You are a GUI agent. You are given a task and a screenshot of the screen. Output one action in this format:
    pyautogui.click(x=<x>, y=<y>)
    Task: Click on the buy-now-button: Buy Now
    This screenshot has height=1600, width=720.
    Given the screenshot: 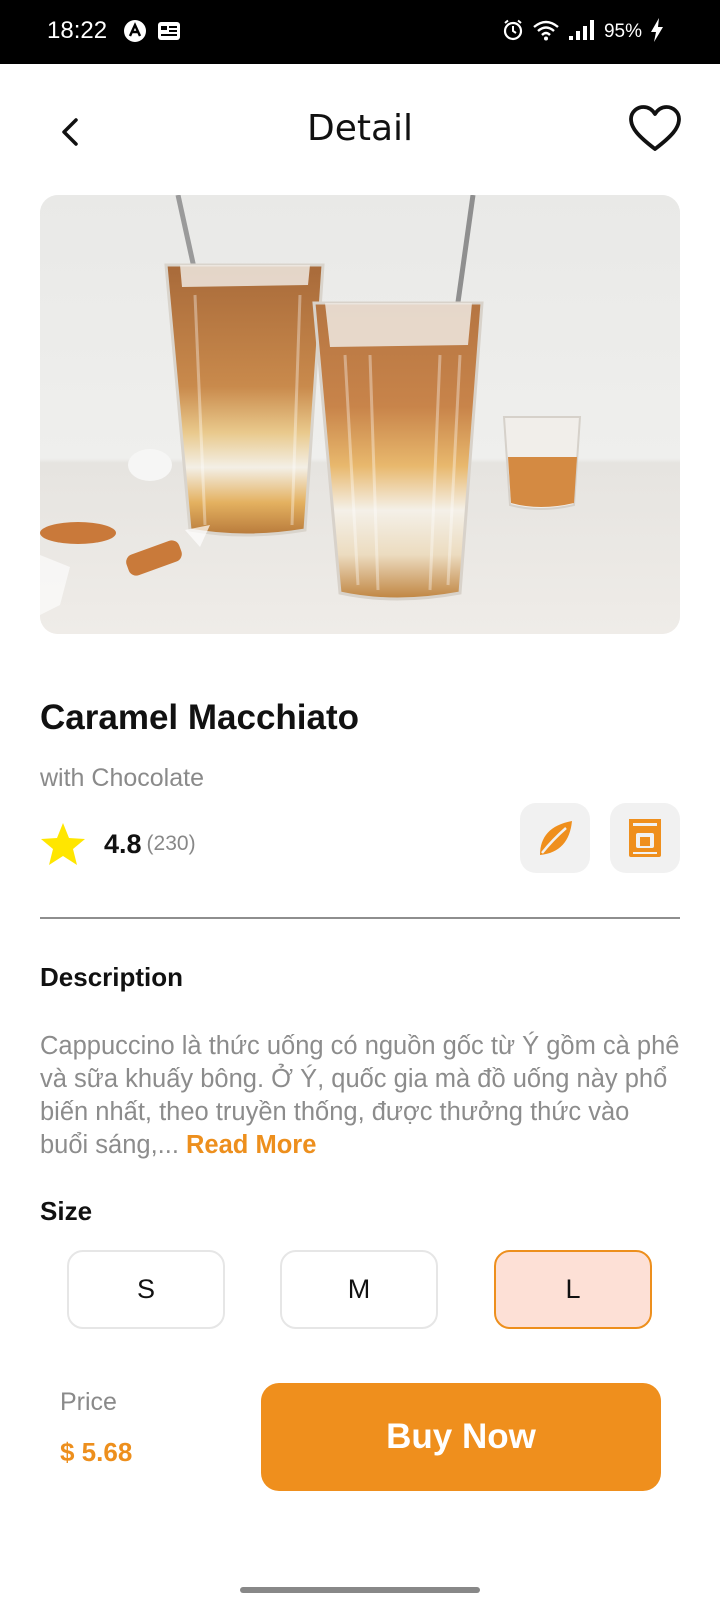 What is the action you would take?
    pyautogui.click(x=461, y=1437)
    